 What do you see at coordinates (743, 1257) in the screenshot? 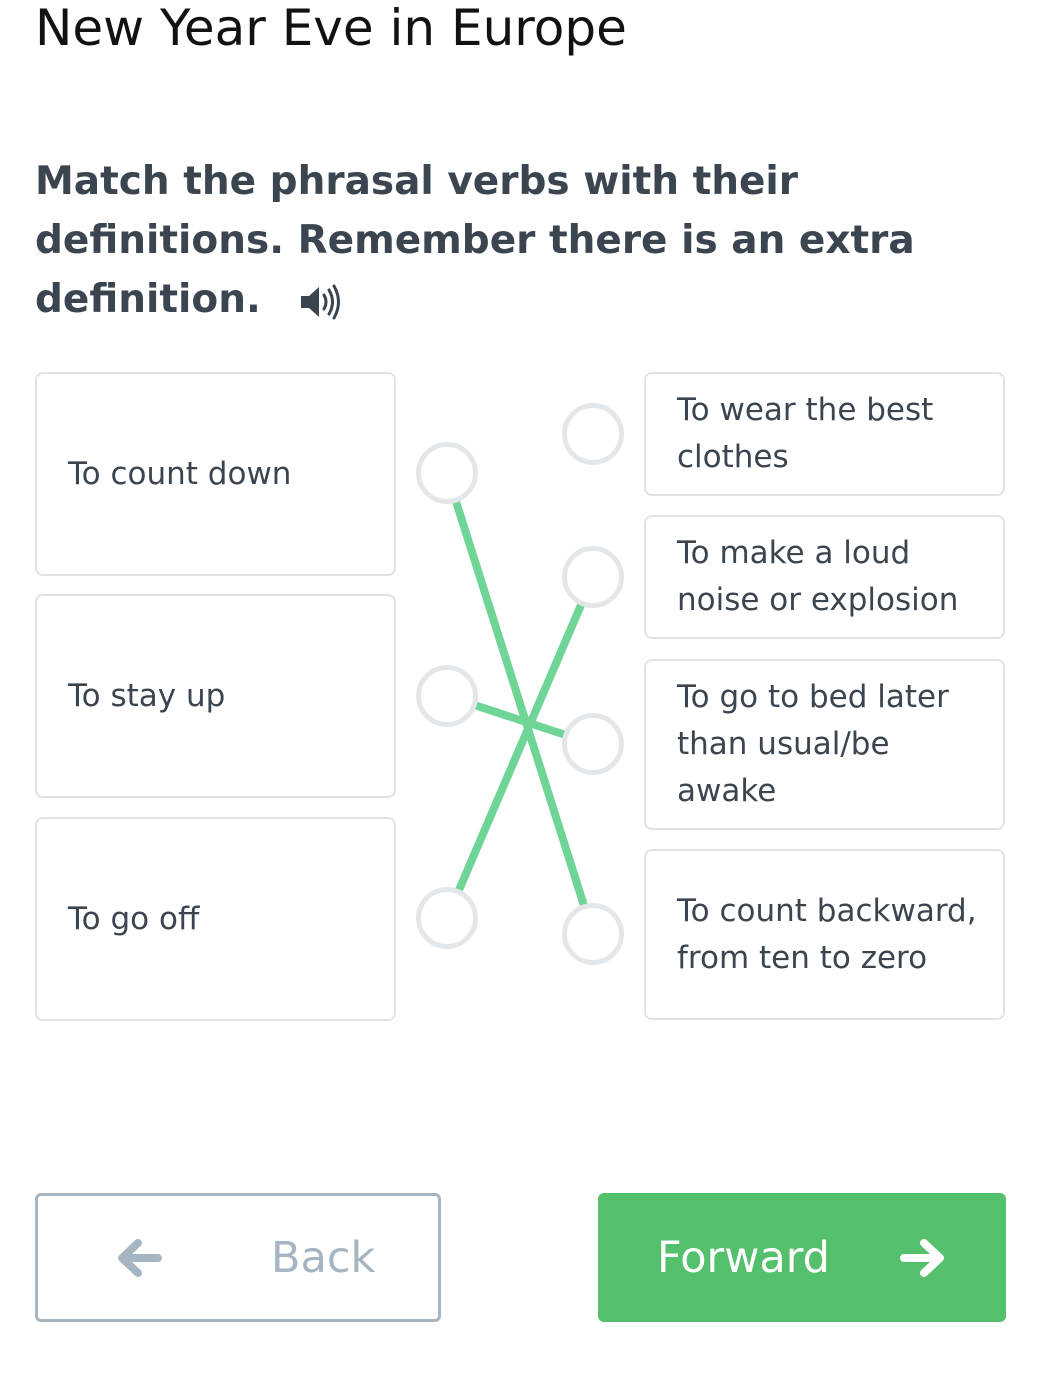
I see `forward-button-label: Forward` at bounding box center [743, 1257].